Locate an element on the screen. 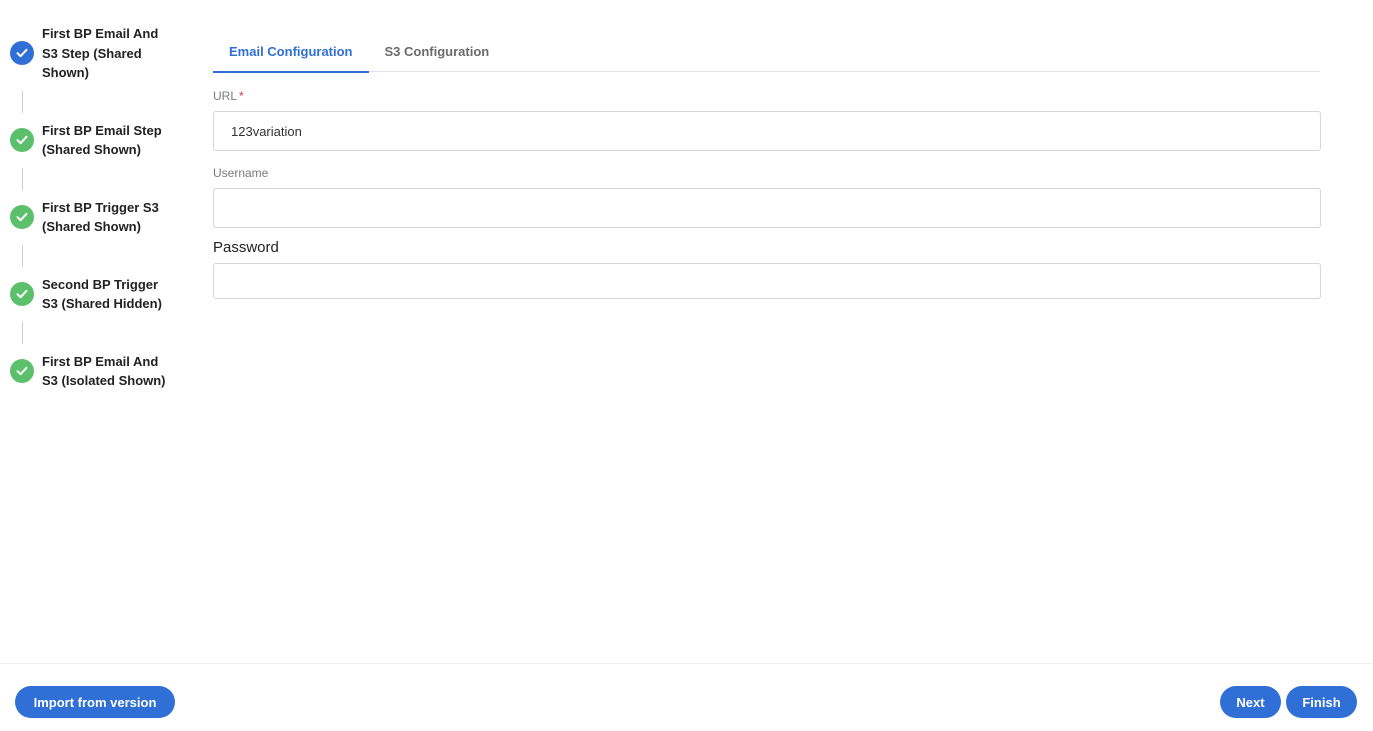  import-from-version-button: Import from version is located at coordinates (95, 702).